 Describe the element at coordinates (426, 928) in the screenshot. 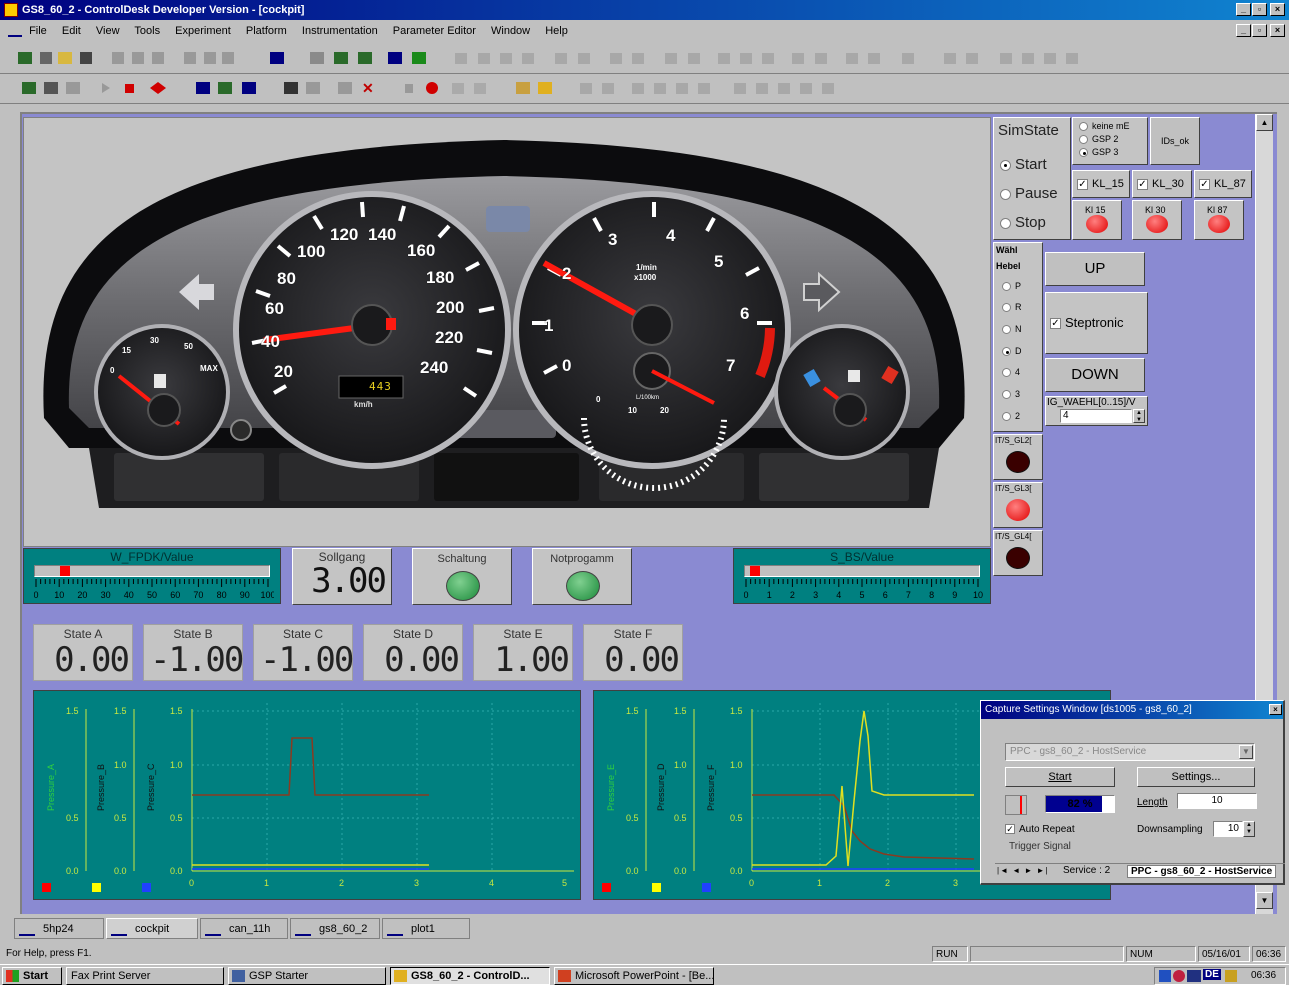

I see `tab-plot1: plot1` at that location.